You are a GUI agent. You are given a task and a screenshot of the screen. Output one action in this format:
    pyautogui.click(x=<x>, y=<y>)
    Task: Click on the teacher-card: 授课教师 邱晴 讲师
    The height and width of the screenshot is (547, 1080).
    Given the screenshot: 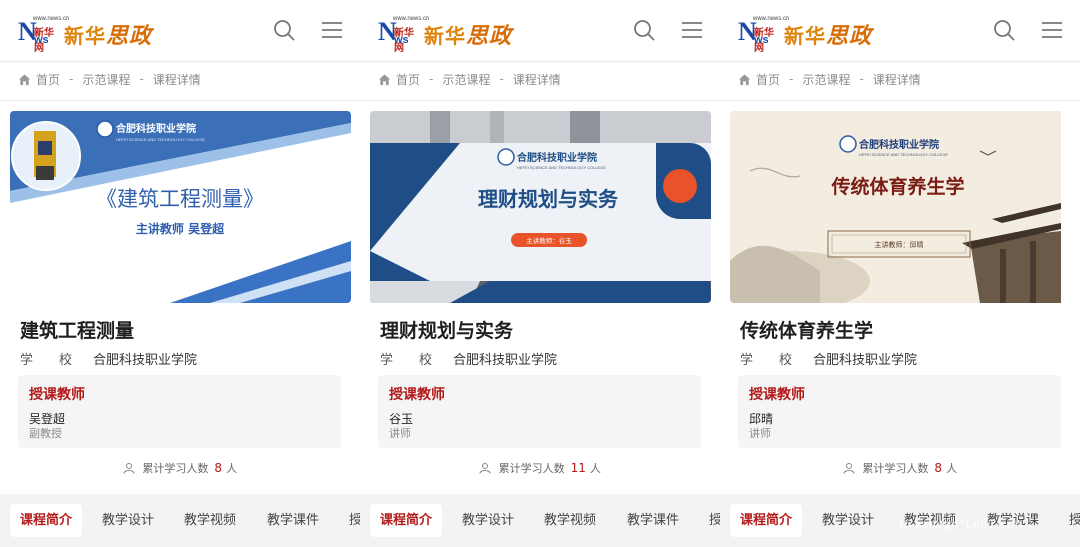 What is the action you would take?
    pyautogui.click(x=899, y=411)
    